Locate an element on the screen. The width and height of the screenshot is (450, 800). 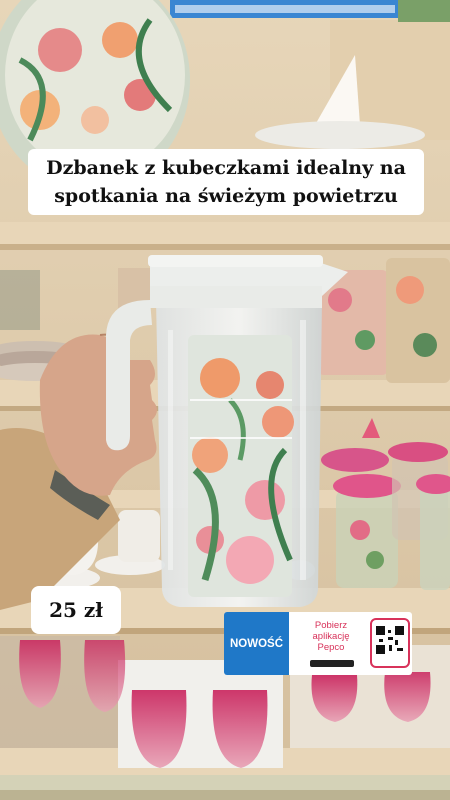
shelf-promo-tag: NOWOŚĆ Pobierz aplikację Pepco is located at coordinates (318, 643).